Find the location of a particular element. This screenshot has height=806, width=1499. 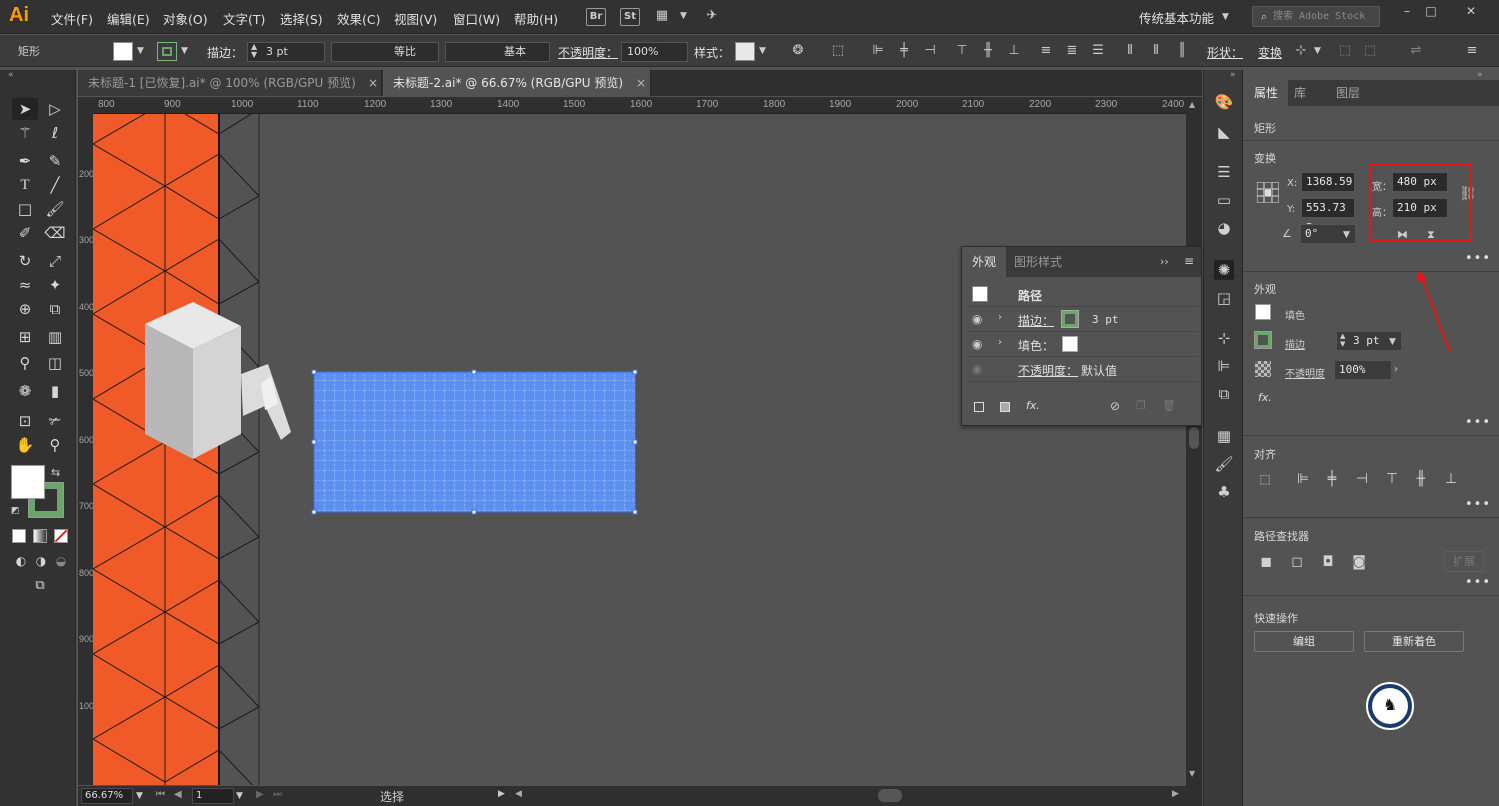

fill-color-swatch is located at coordinates (1070, 344).